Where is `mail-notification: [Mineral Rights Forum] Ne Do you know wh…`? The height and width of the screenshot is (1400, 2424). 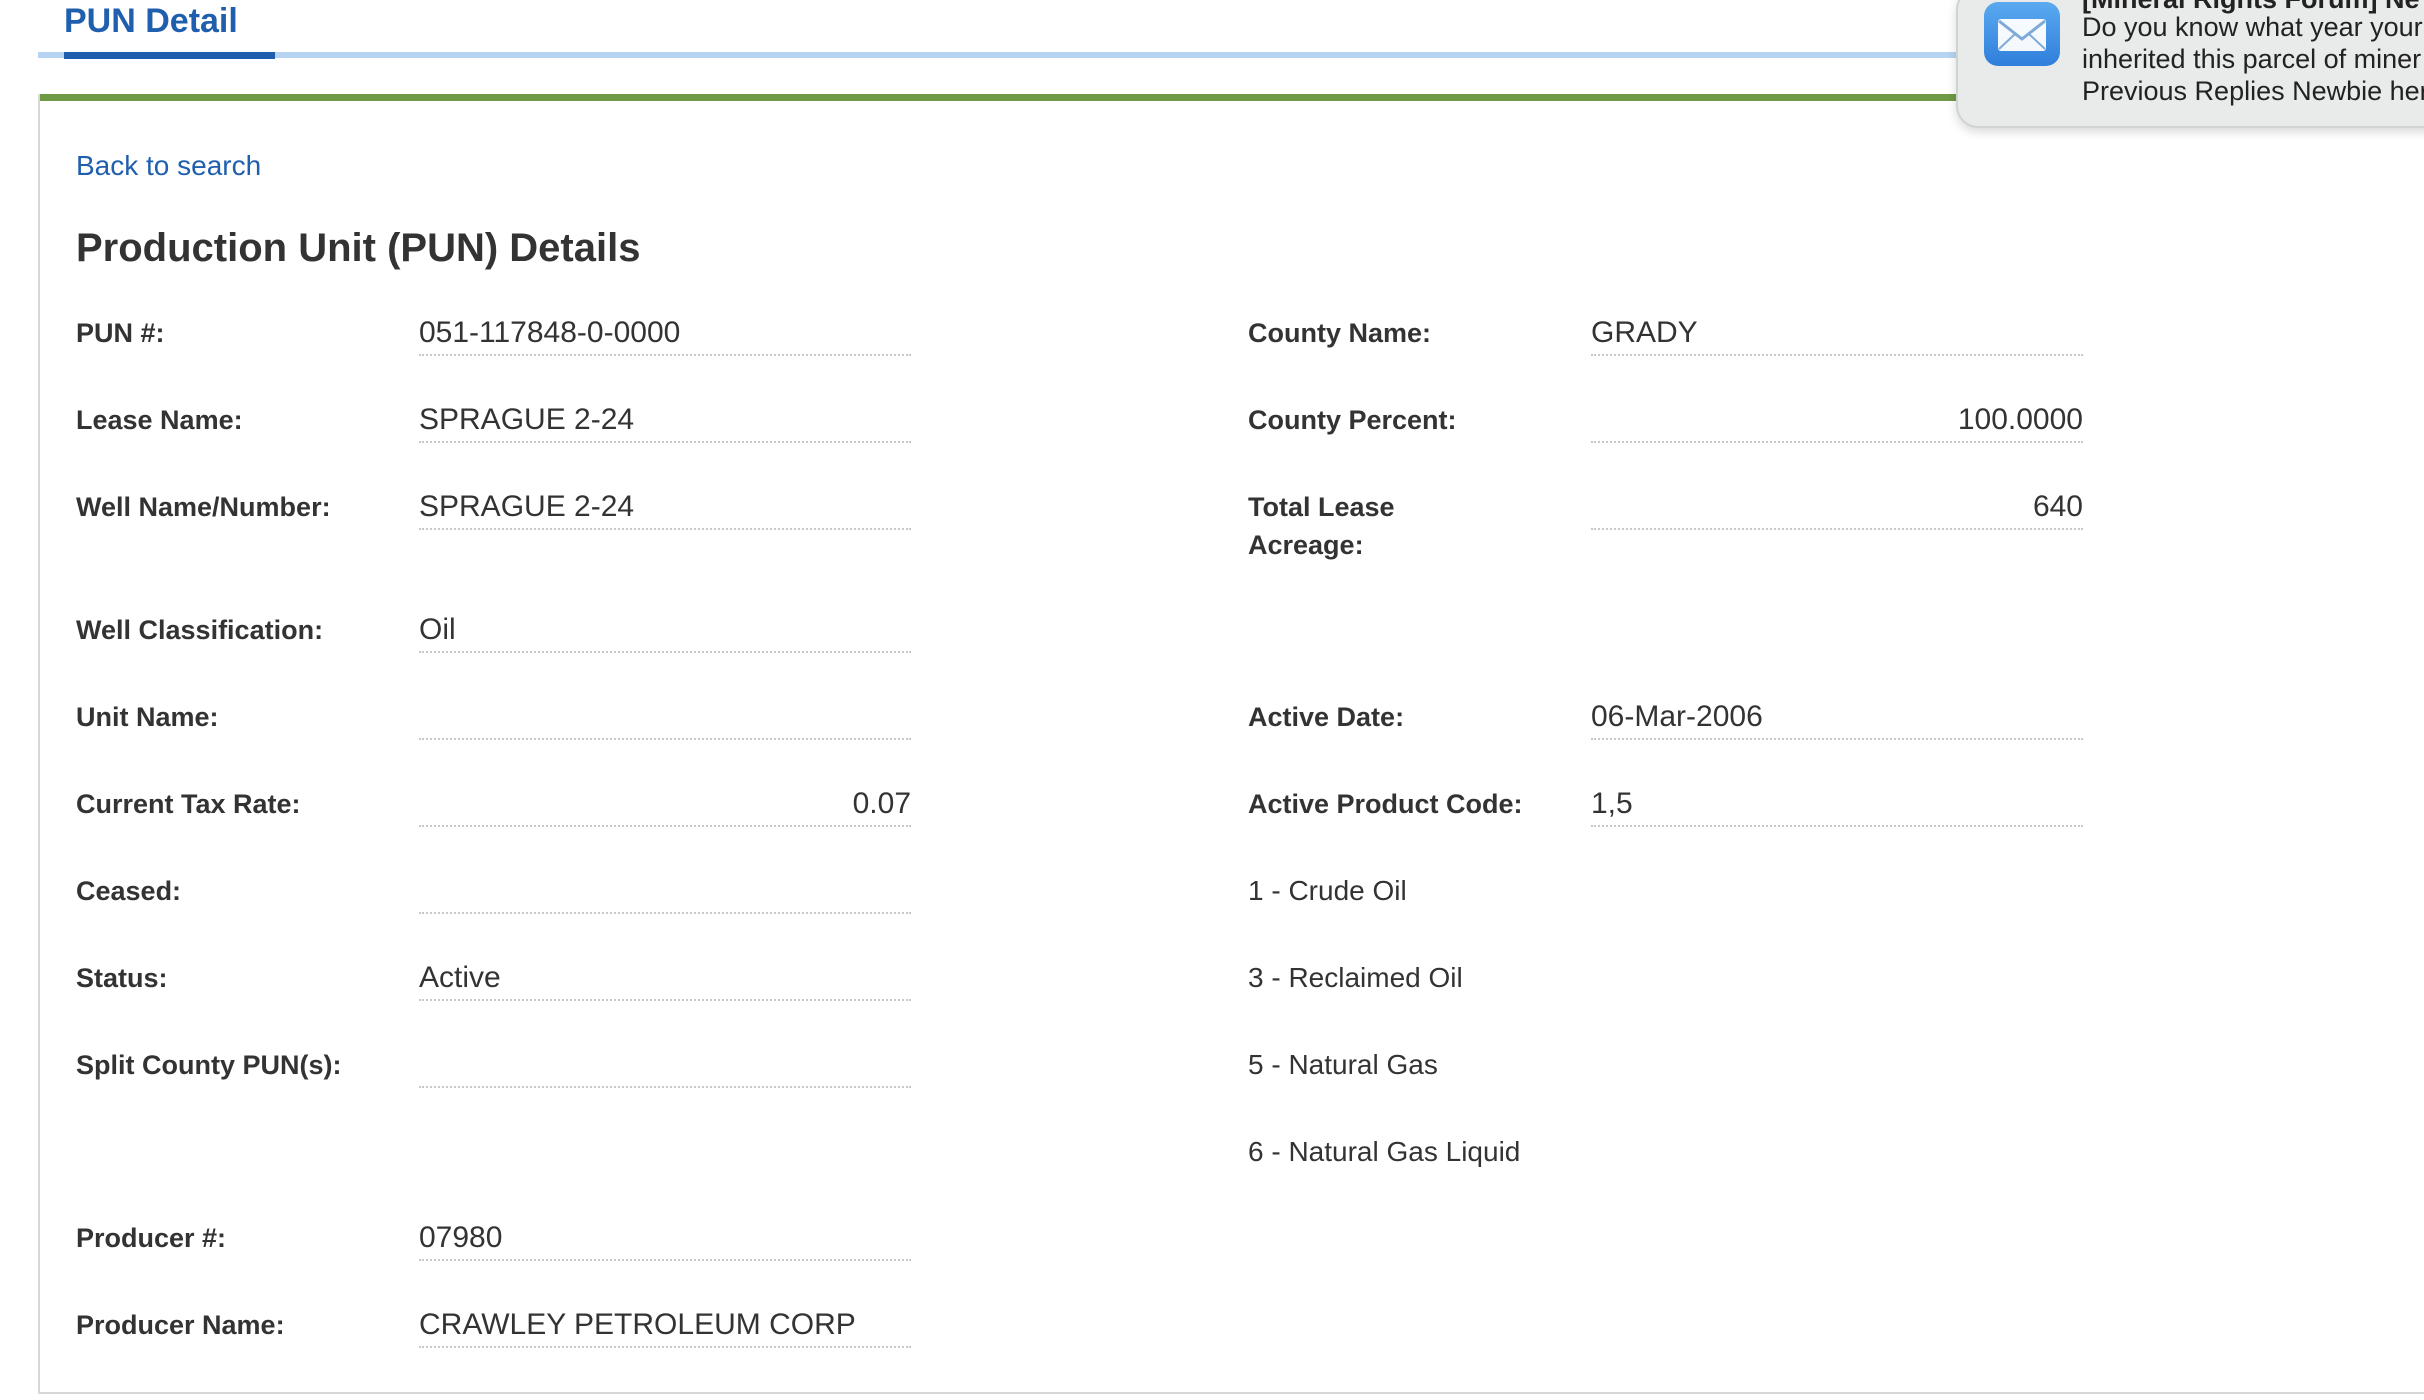
mail-notification: [Mineral Rights Forum] Ne Do you know wh… is located at coordinates (2190, 64).